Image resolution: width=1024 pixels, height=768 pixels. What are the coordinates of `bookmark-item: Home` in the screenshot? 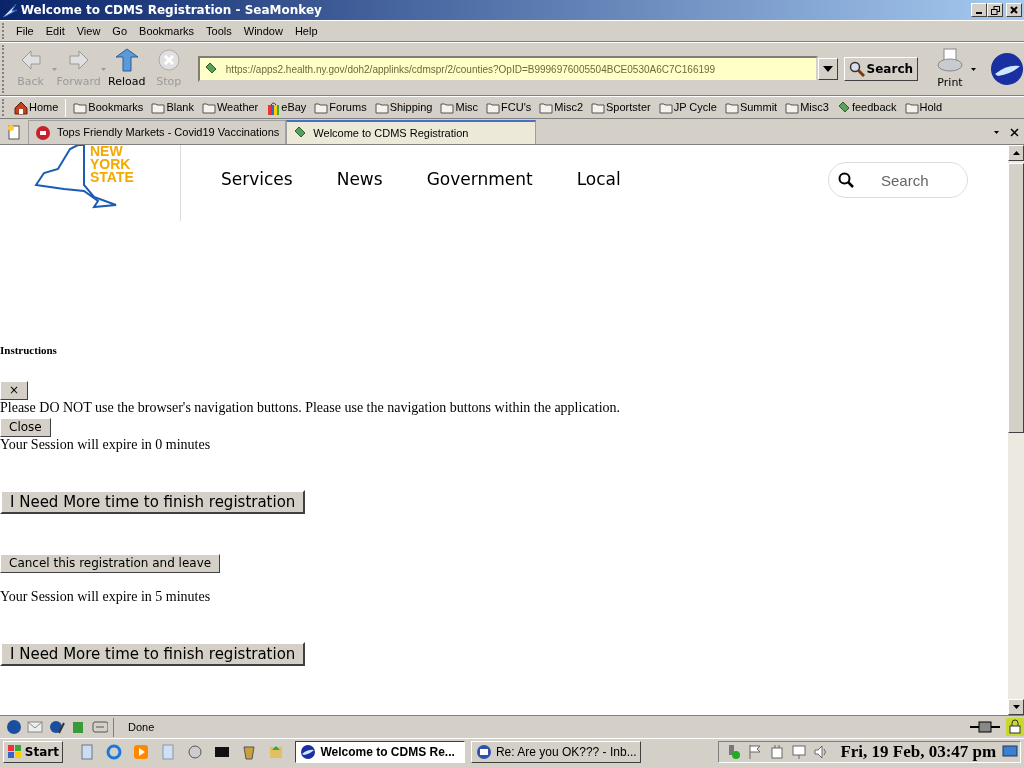 It's located at (36, 107).